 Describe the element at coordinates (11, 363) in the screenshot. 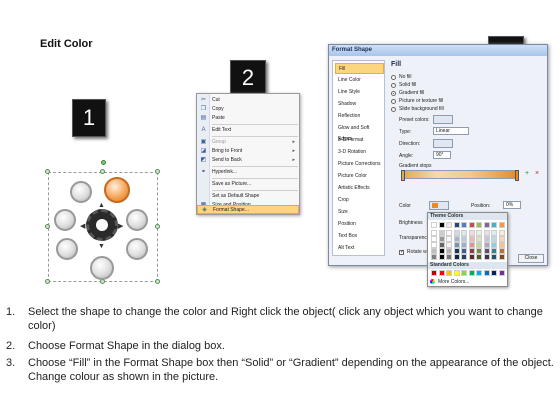

I see `instruction-number: 3.` at that location.